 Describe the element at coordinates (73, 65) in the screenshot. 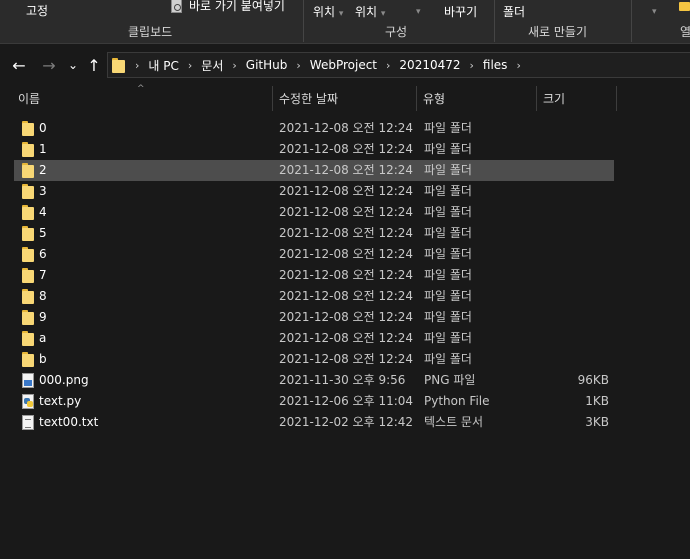

I see `recent-locations-chevron-icon: ⌄` at that location.